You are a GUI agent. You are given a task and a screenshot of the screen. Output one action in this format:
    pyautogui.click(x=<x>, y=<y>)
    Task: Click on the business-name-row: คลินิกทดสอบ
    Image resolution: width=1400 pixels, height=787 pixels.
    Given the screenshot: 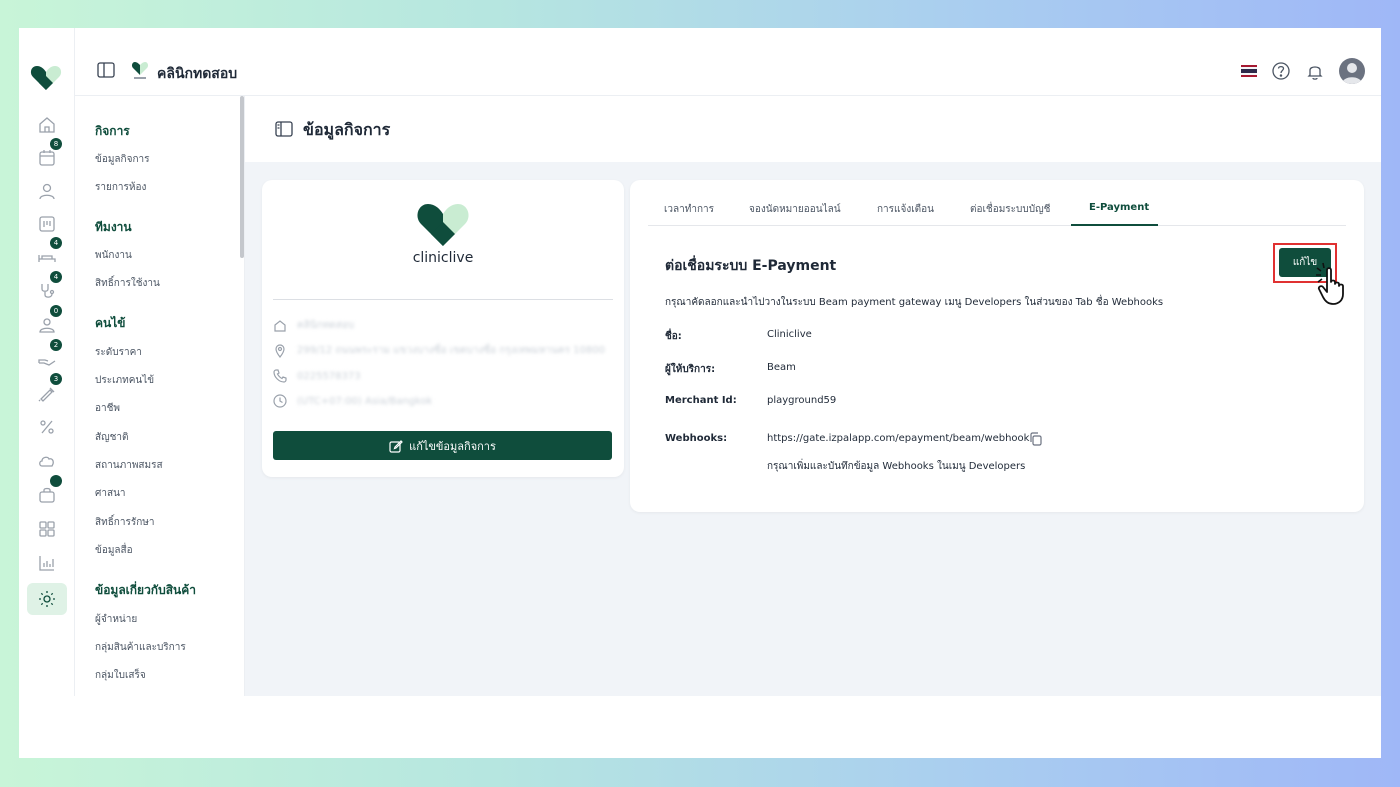 What is the action you would take?
    pyautogui.click(x=313, y=325)
    